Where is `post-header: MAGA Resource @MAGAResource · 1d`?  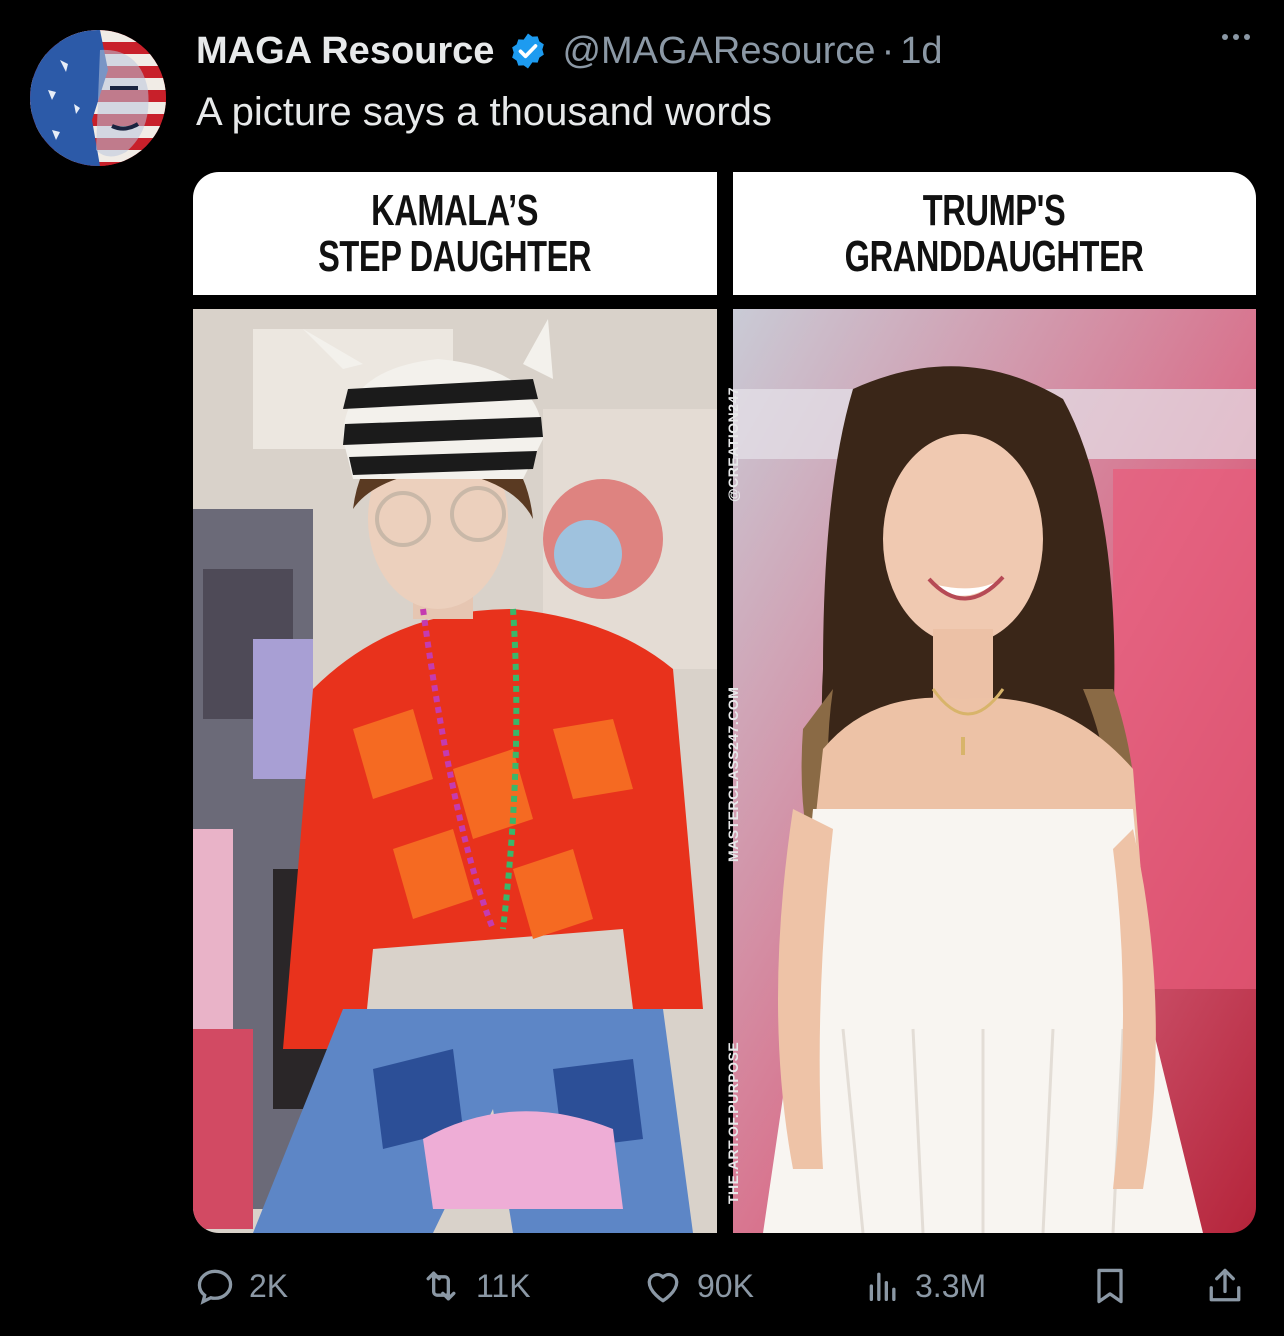 post-header: MAGA Resource @MAGAResource · 1d is located at coordinates (720, 51).